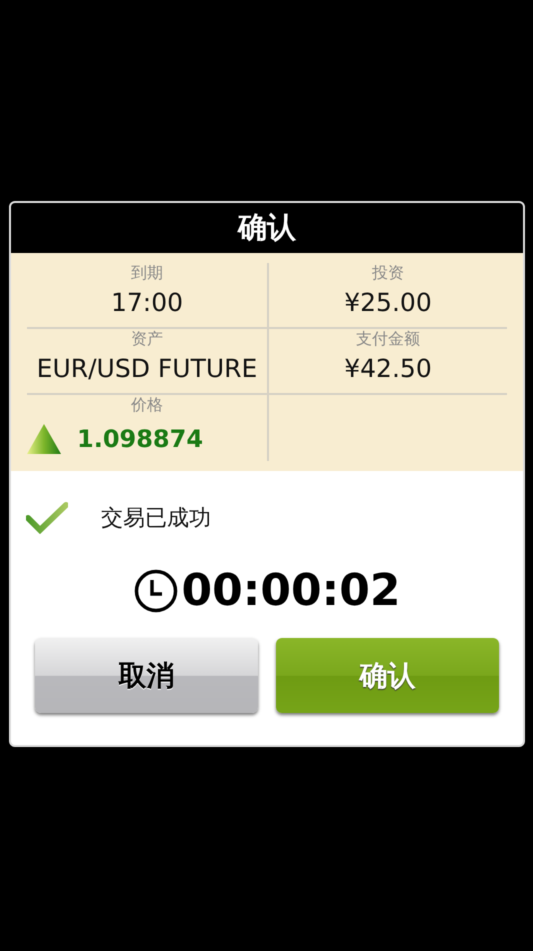  I want to click on clock-icon, so click(156, 590).